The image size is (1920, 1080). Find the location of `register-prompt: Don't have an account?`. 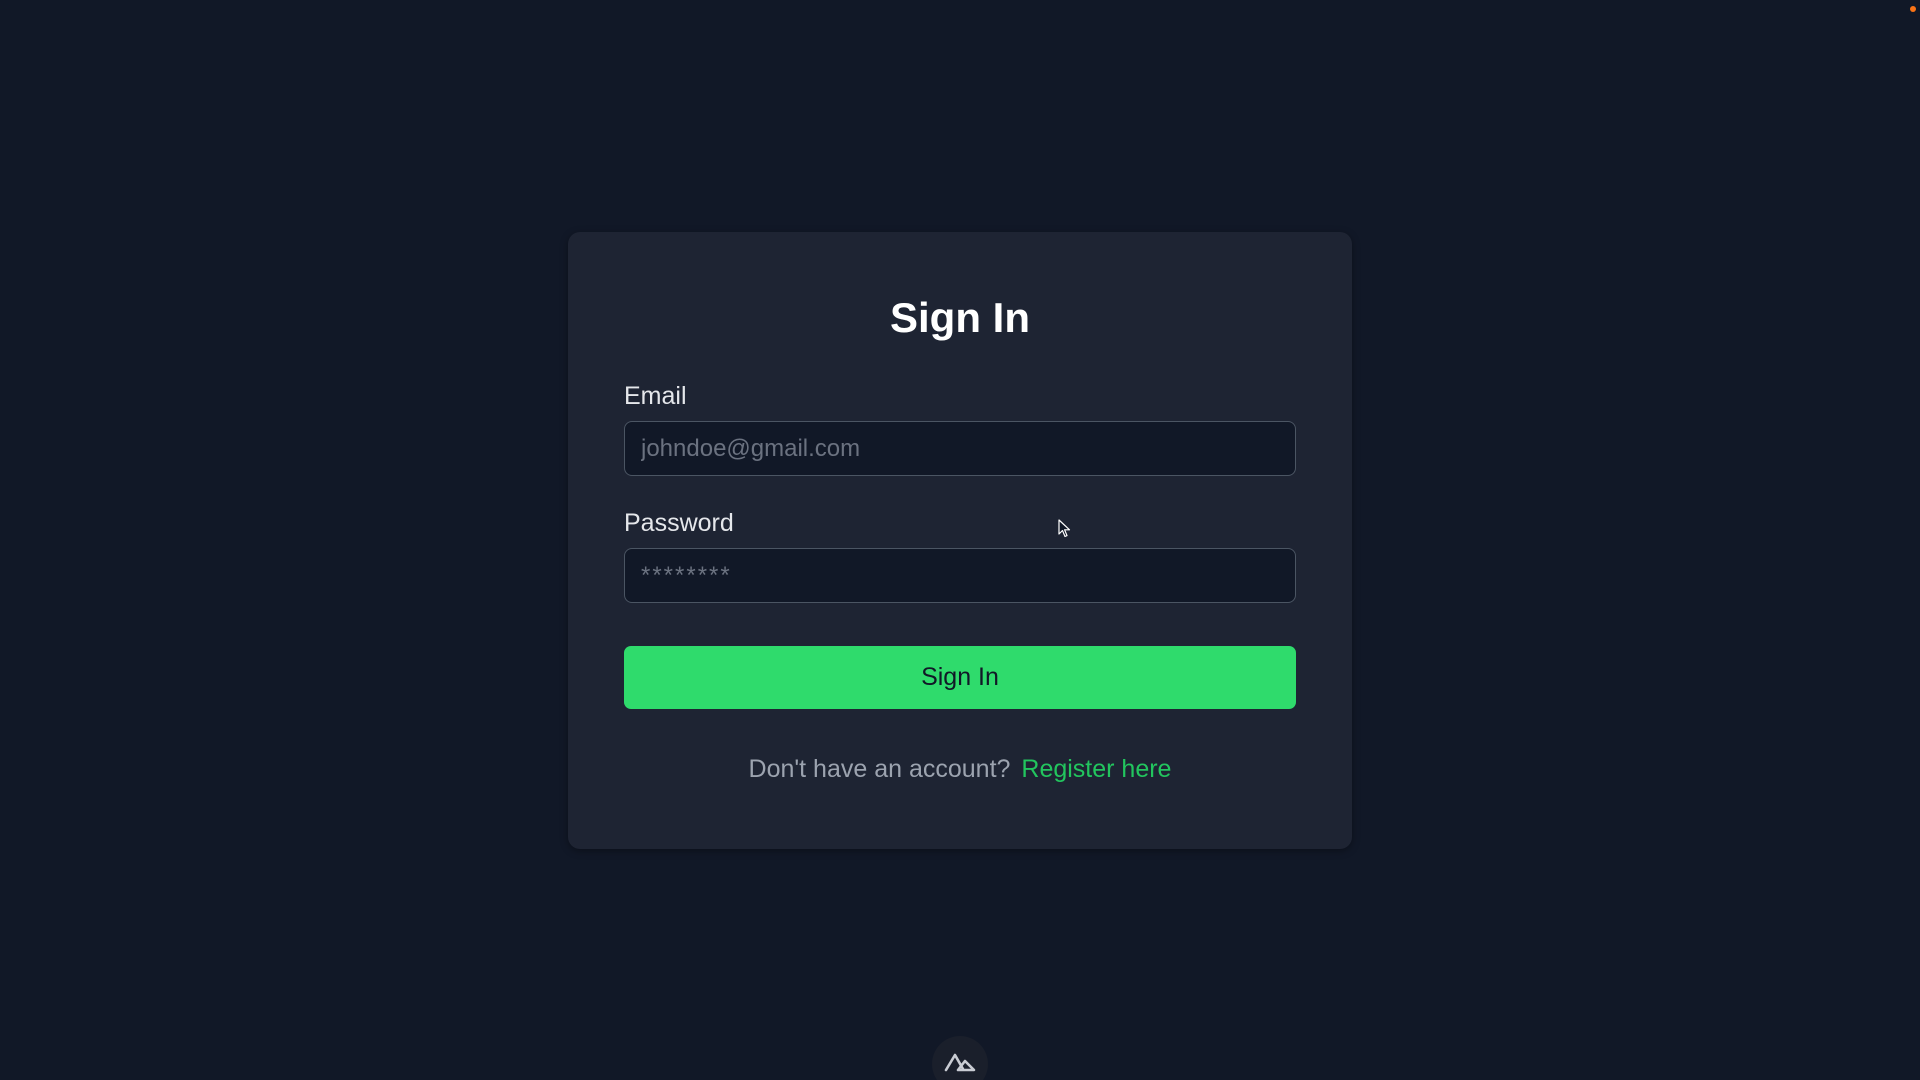

register-prompt: Don't have an account? is located at coordinates (879, 769).